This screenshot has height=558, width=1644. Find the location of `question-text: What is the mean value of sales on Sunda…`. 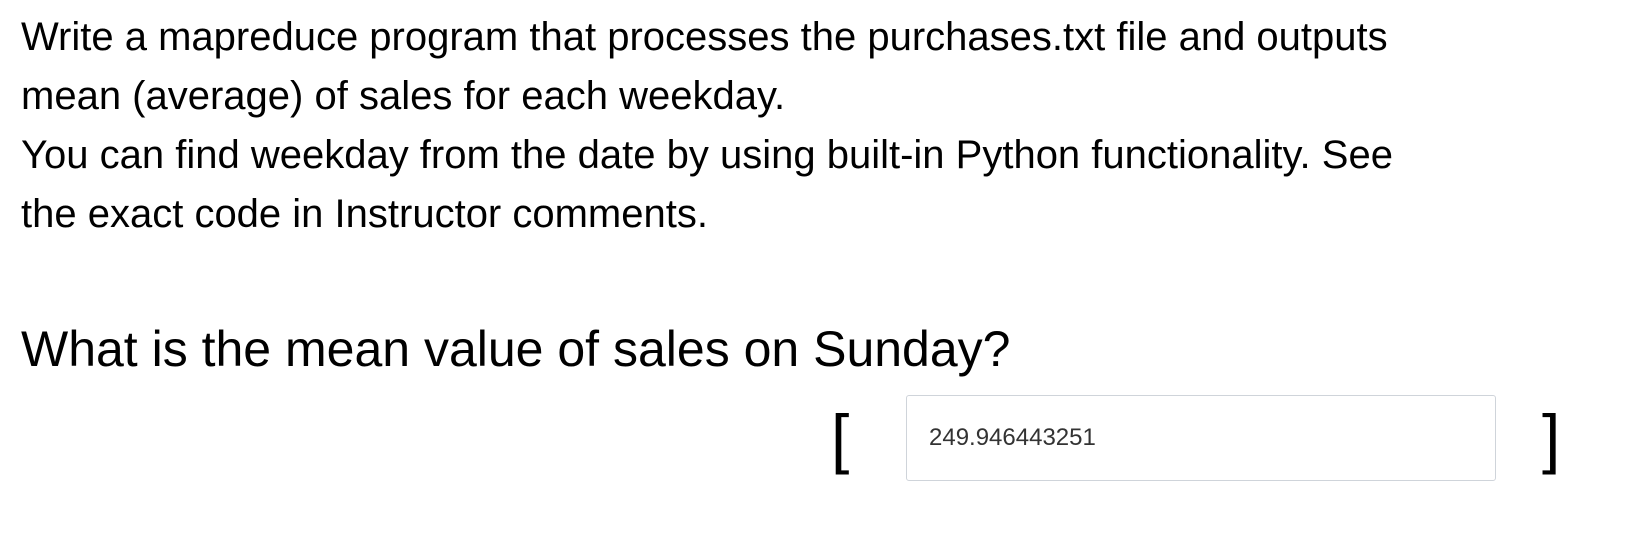

question-text: What is the mean value of sales on Sunda… is located at coordinates (516, 349).